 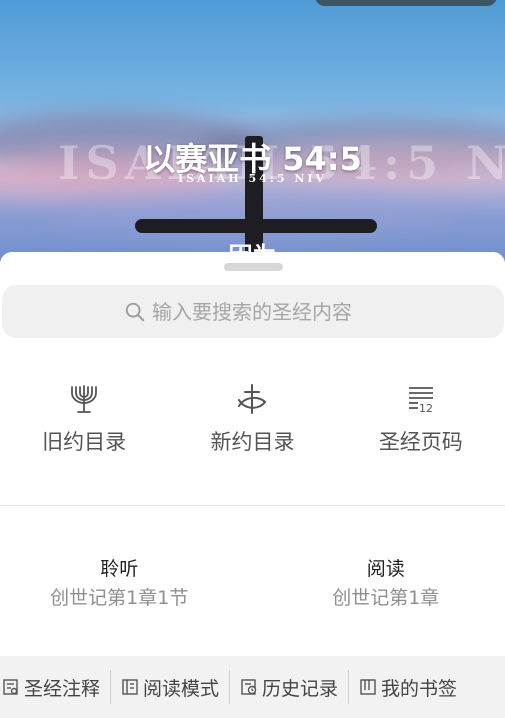 What do you see at coordinates (426, 408) in the screenshot?
I see `svg-text: 12` at bounding box center [426, 408].